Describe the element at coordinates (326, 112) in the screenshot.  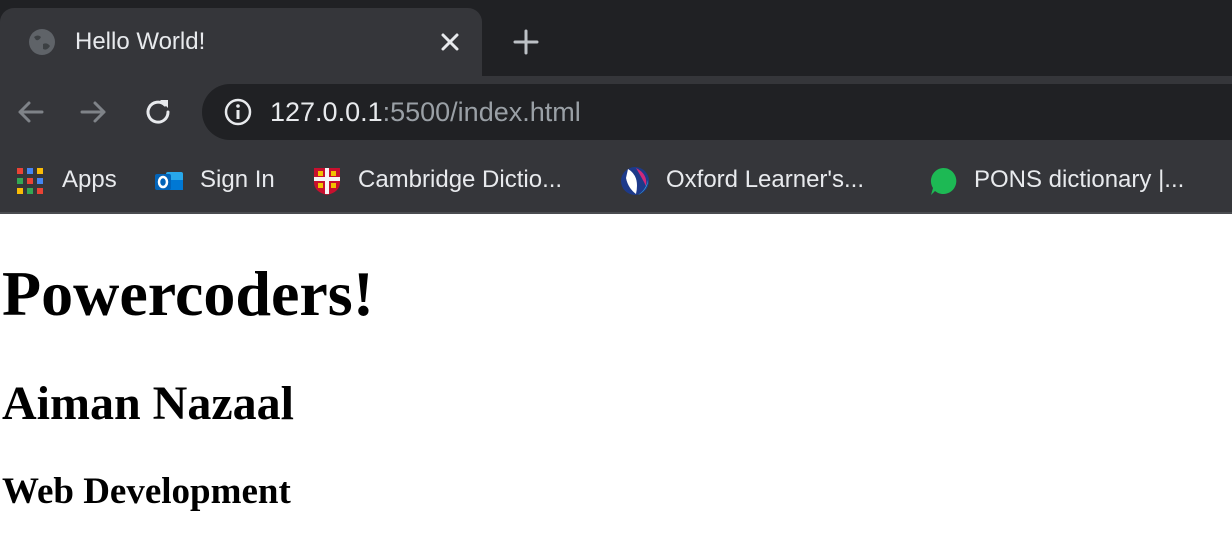
I see `url-host: 127.0.0.1` at that location.